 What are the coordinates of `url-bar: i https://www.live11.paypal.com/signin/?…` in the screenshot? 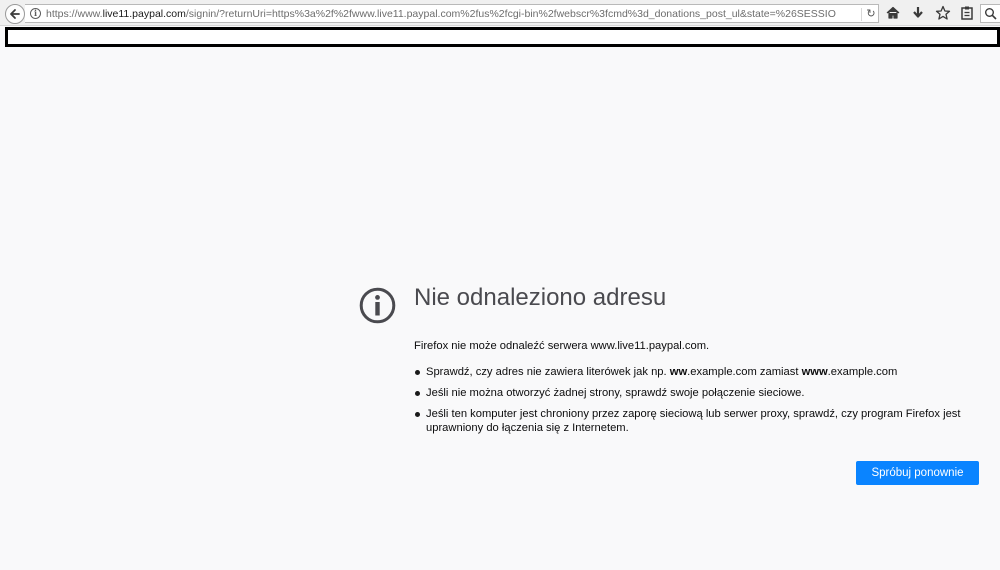 It's located at (452, 13).